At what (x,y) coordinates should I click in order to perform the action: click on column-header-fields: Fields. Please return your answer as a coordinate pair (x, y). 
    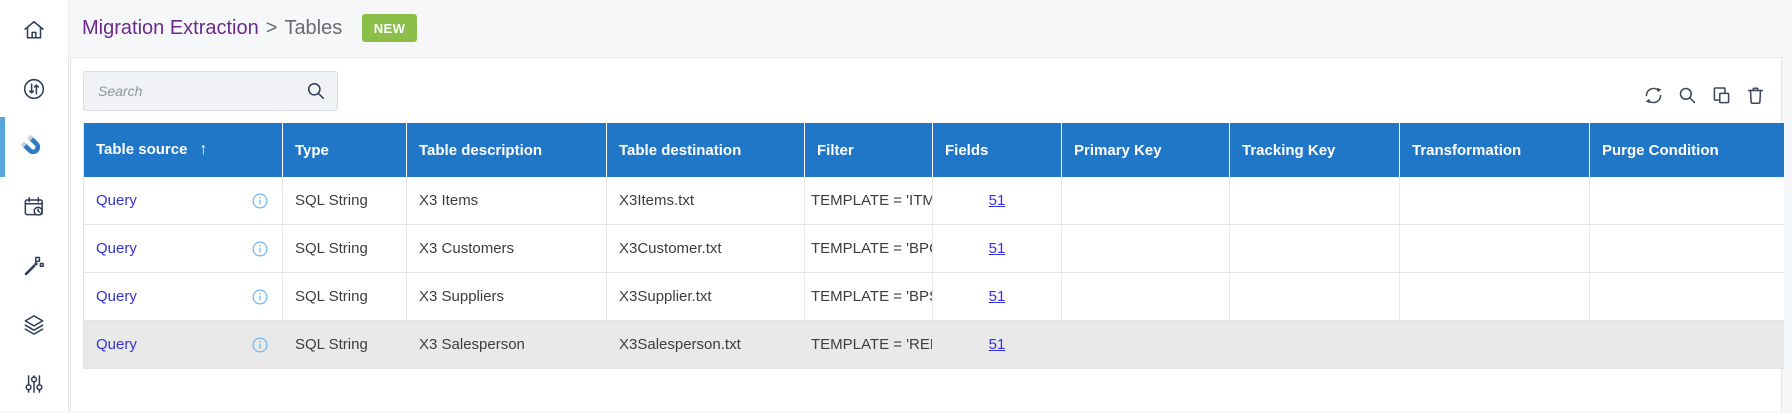
    Looking at the image, I should click on (997, 150).